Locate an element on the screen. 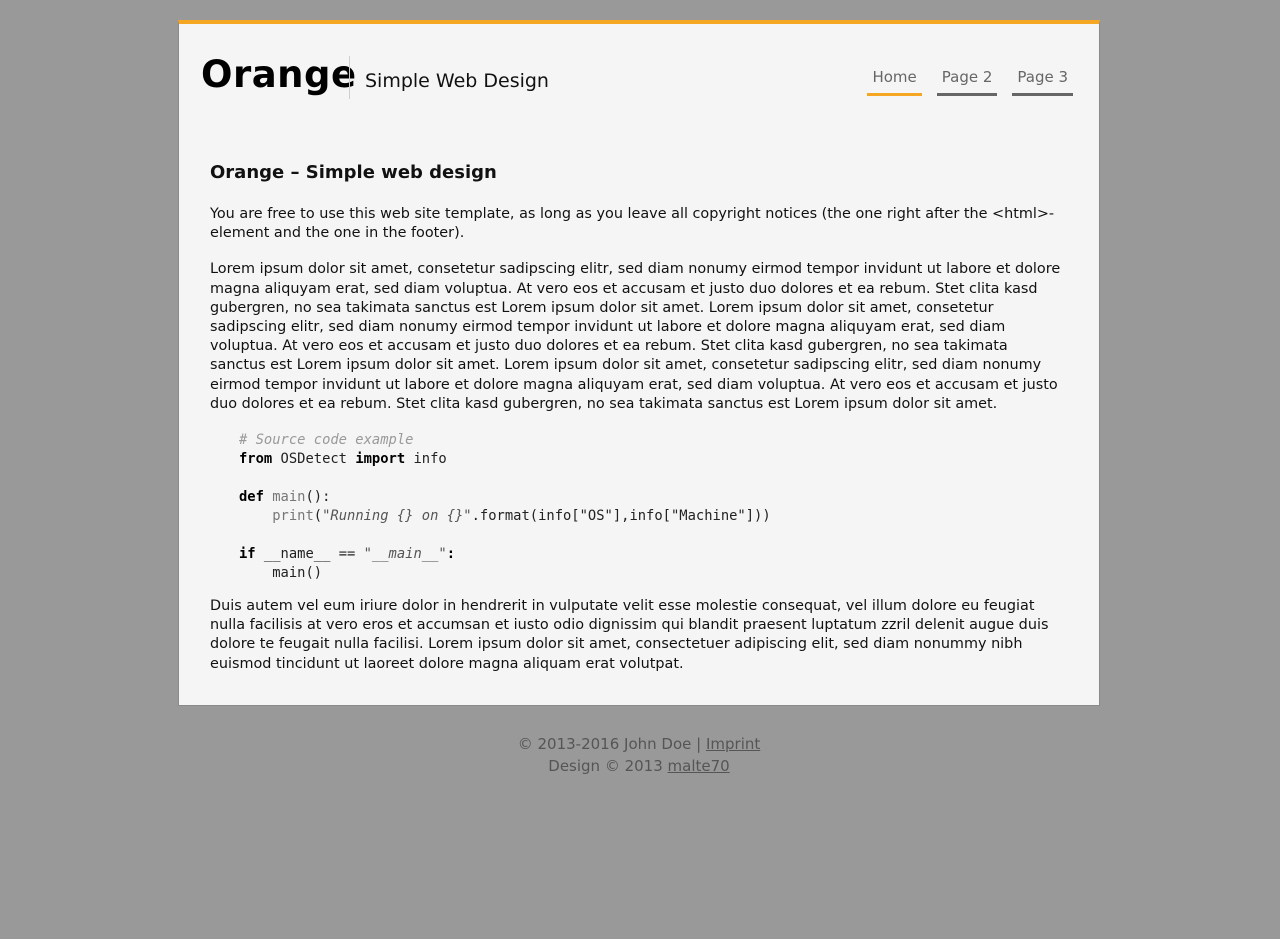  logo-divider is located at coordinates (349, 77).